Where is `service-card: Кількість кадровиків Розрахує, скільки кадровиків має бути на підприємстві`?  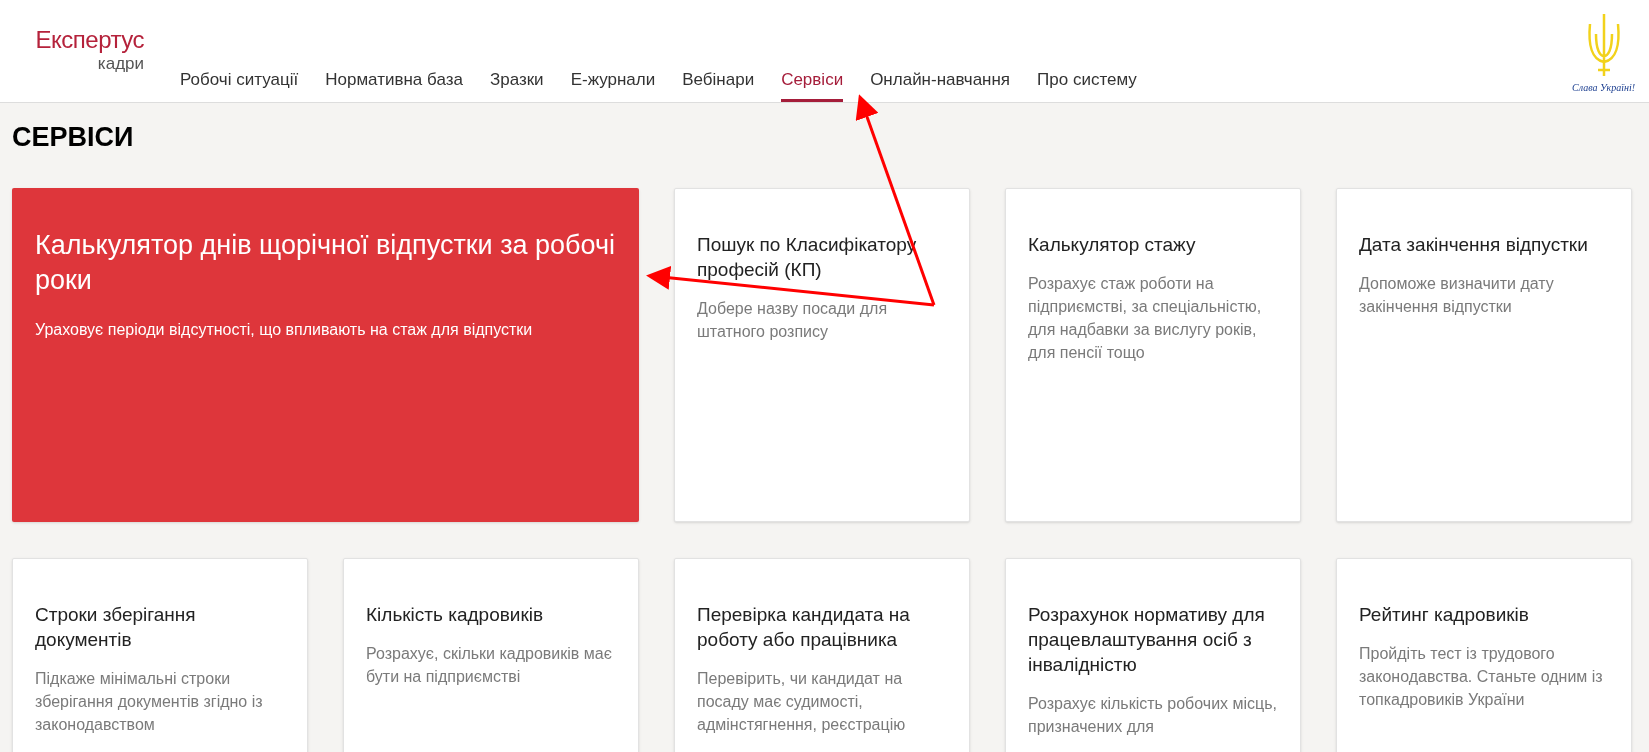 service-card: Кількість кадровиків Розрахує, скільки кадровиків має бути на підприємстві is located at coordinates (491, 655).